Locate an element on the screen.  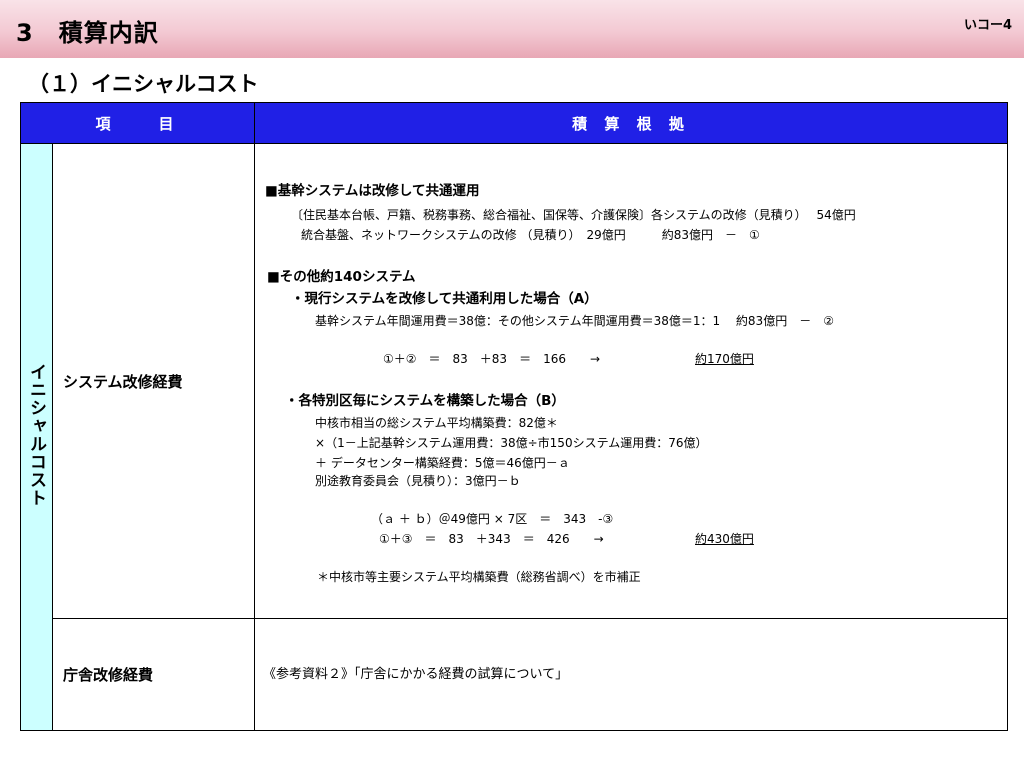
basis-result: 約170億円 is located at coordinates (724, 359).